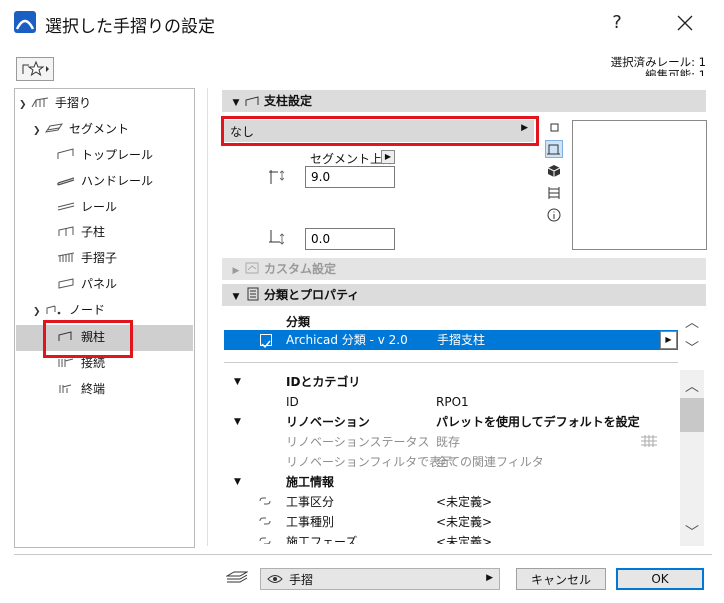 Image resolution: width=724 pixels, height=603 pixels. I want to click on prop-row-construction-1: 工事区分 <未定義>, so click(452, 502).